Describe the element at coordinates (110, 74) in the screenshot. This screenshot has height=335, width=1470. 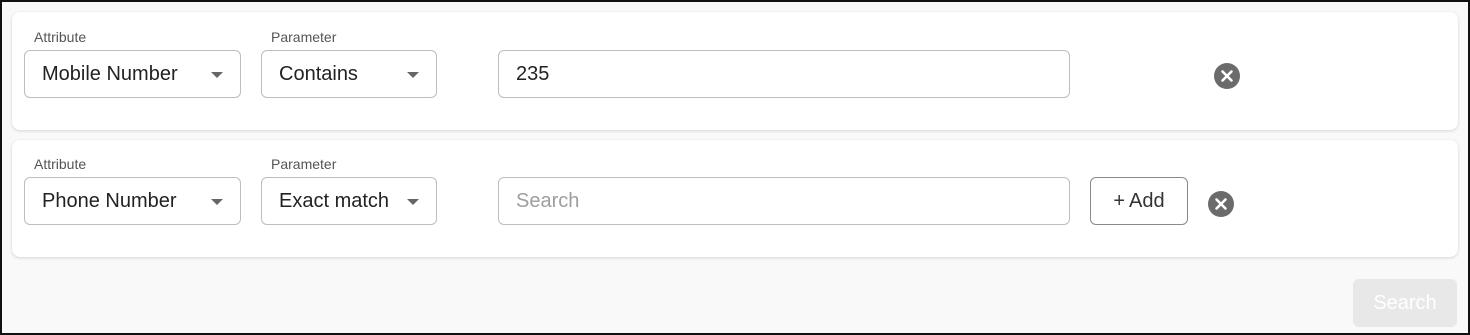
I see `attribute-select-value: Mobile Number` at that location.